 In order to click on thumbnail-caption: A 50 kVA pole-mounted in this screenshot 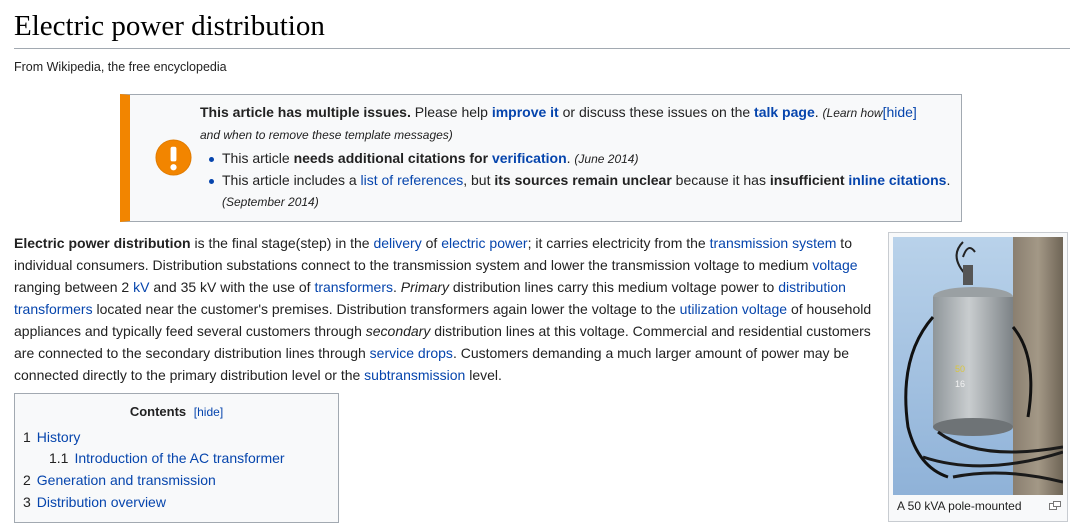, I will do `click(959, 506)`.